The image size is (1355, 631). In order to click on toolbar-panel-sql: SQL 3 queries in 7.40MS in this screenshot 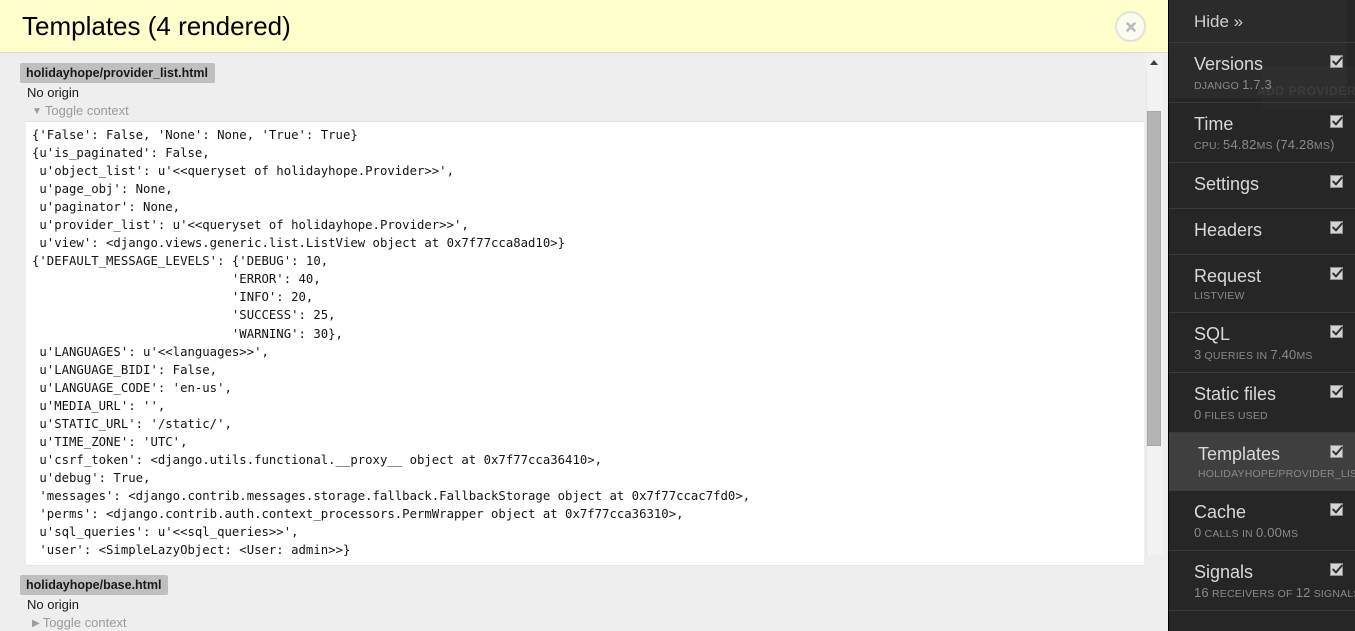, I will do `click(1262, 343)`.